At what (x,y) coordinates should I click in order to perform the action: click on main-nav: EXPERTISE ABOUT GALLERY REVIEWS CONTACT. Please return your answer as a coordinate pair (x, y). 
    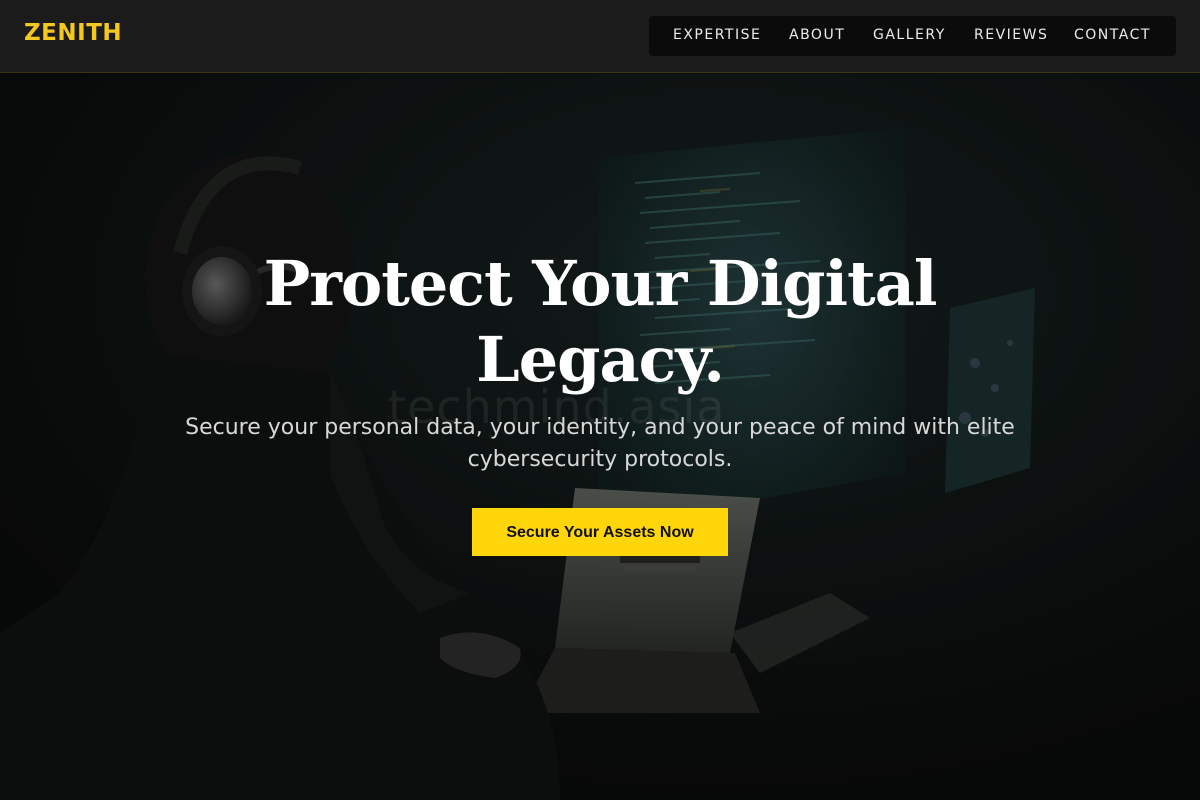
    Looking at the image, I should click on (912, 36).